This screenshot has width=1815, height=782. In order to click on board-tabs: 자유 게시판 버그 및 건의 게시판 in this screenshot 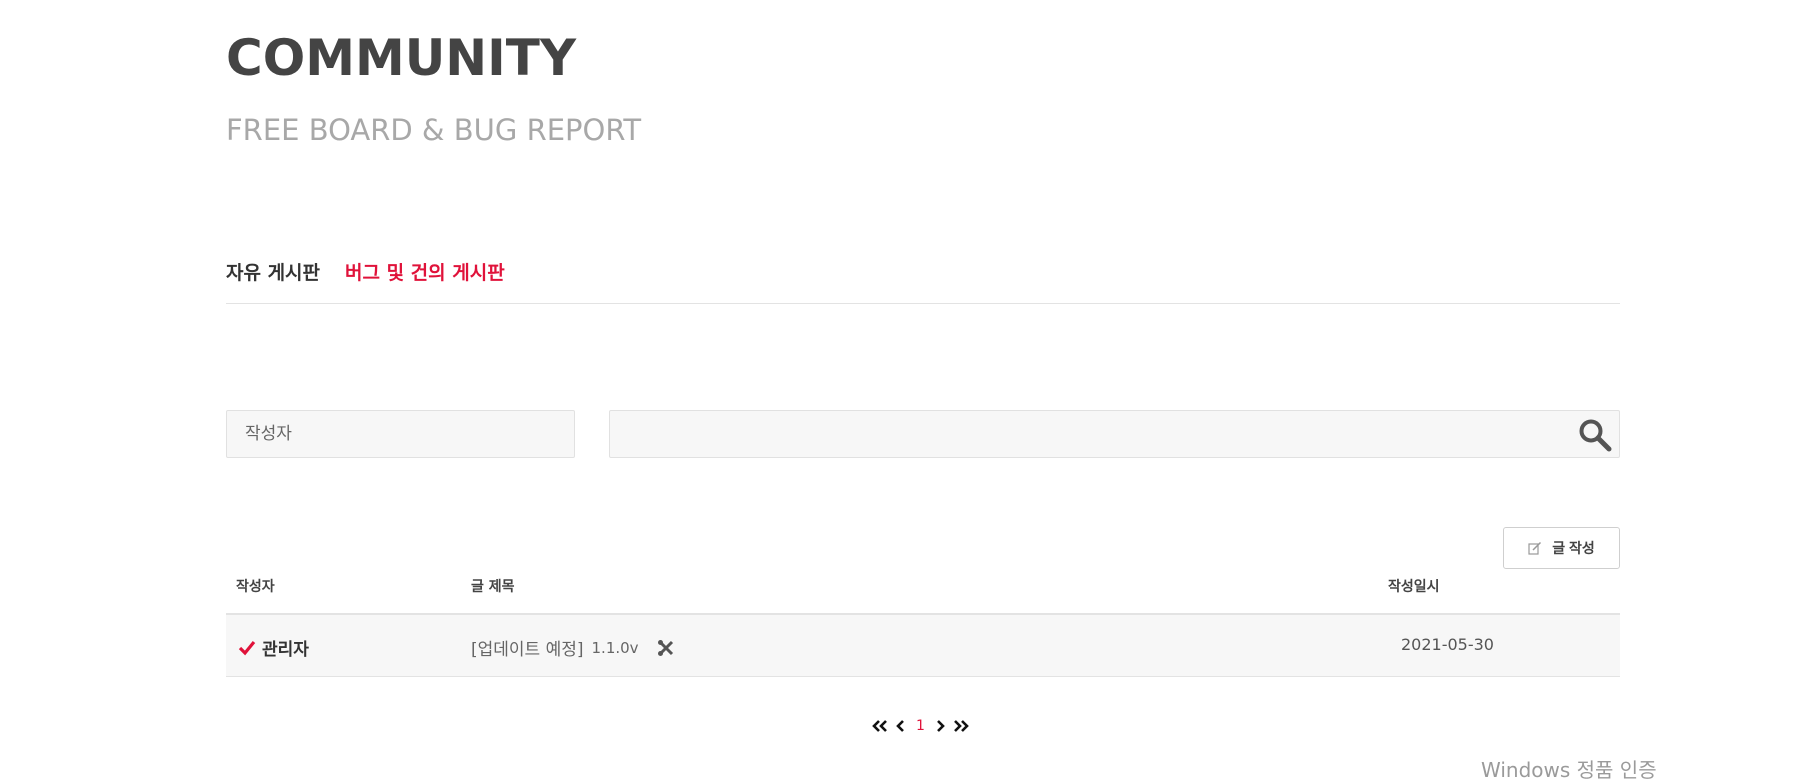, I will do `click(365, 273)`.